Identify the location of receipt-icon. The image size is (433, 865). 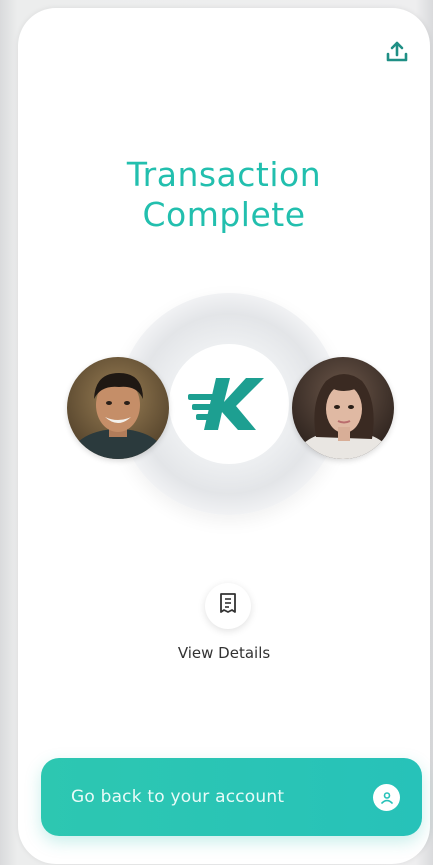
(228, 606).